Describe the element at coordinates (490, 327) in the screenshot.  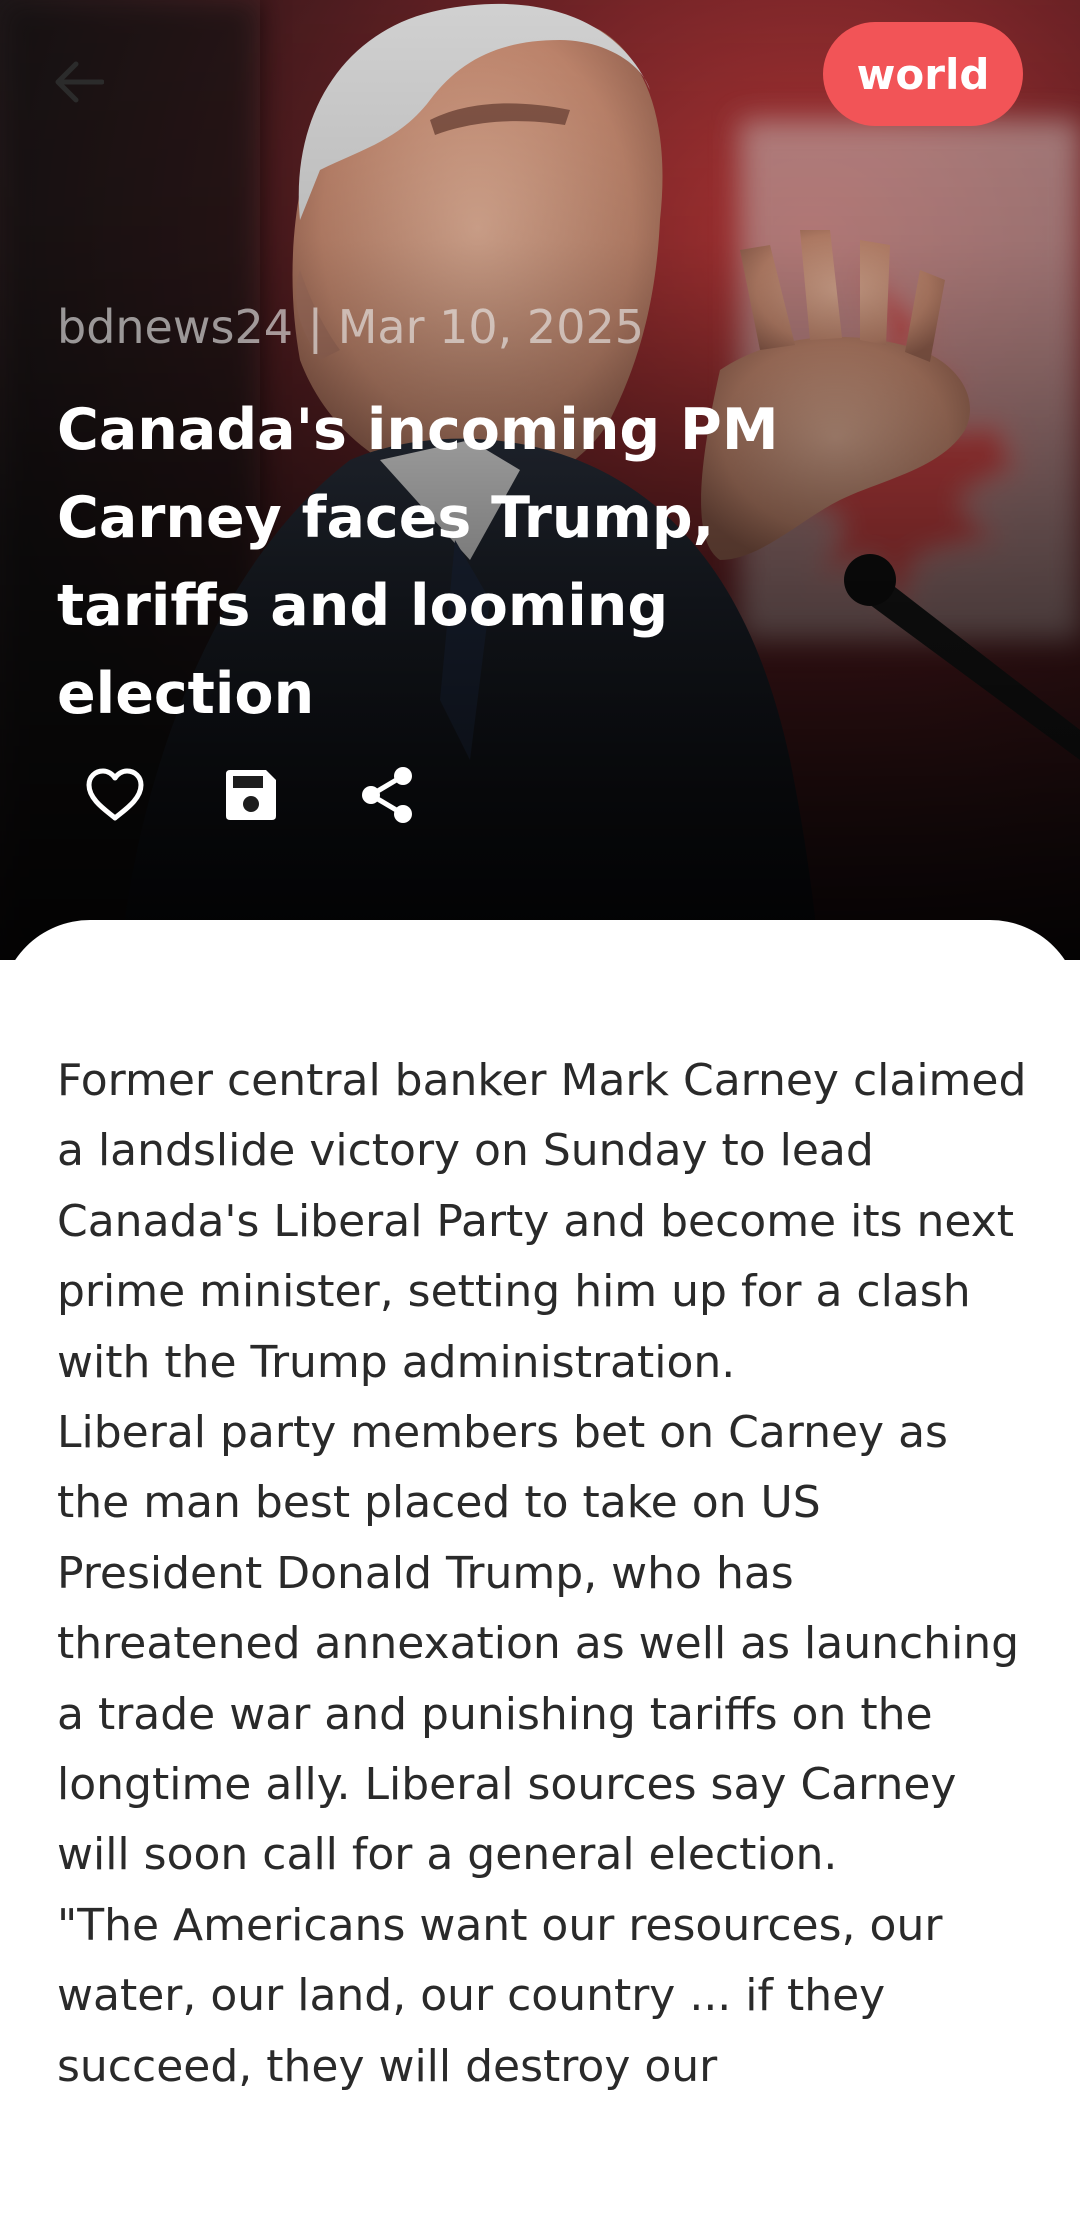
I see `article-date: Mar 10, 2025` at that location.